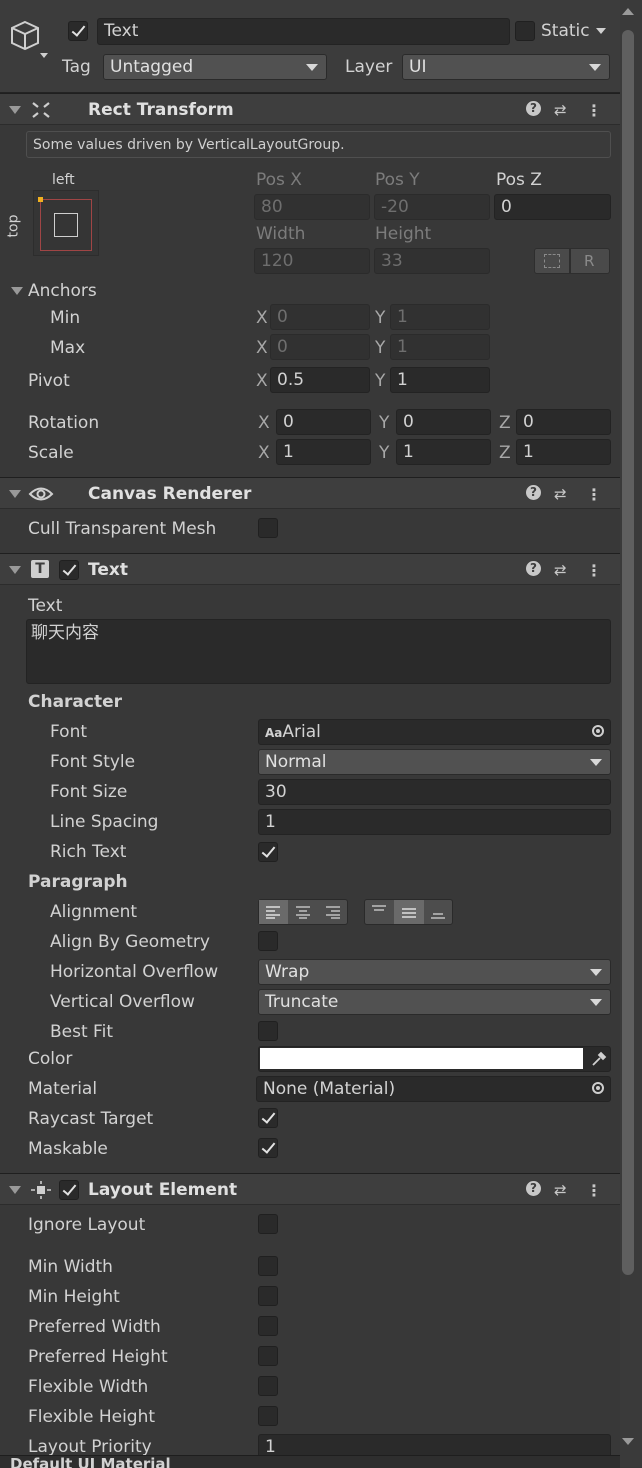  Describe the element at coordinates (563, 452) in the screenshot. I see `scale-z-field: 1` at that location.